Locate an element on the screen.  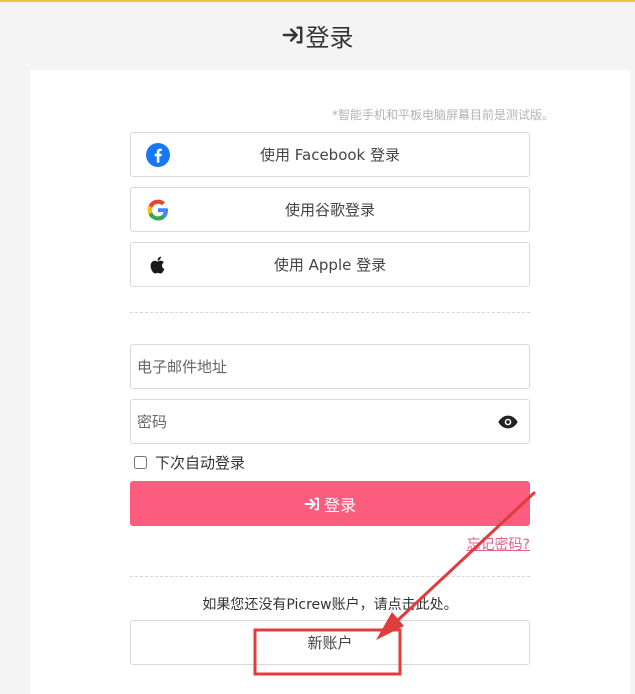
login-button: 登录 is located at coordinates (330, 503).